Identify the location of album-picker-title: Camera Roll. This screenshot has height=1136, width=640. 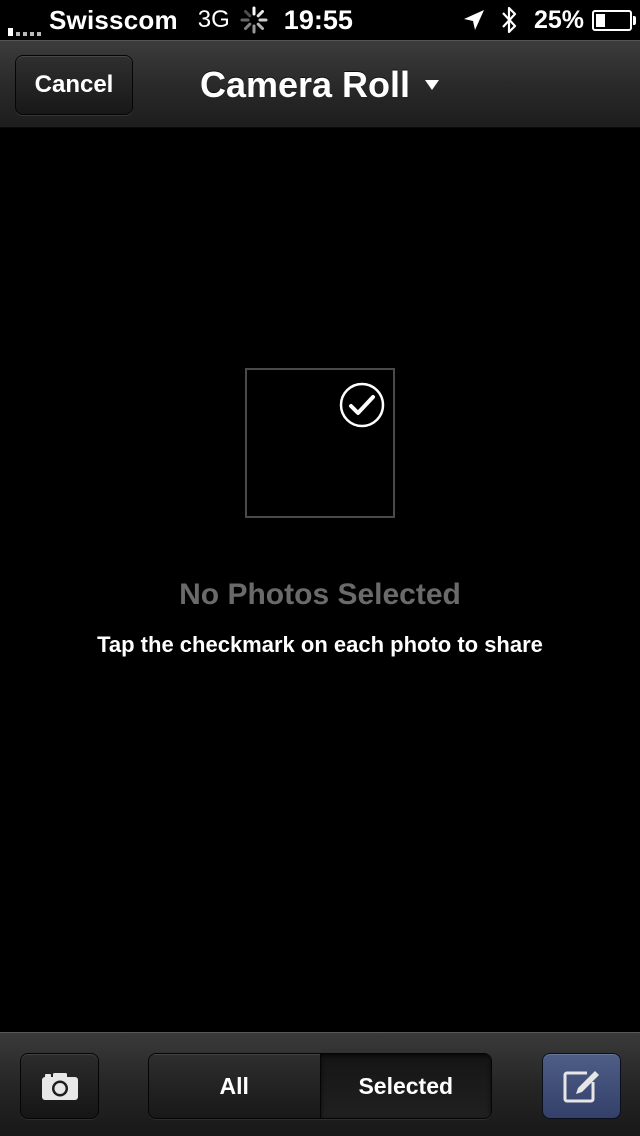
(320, 85).